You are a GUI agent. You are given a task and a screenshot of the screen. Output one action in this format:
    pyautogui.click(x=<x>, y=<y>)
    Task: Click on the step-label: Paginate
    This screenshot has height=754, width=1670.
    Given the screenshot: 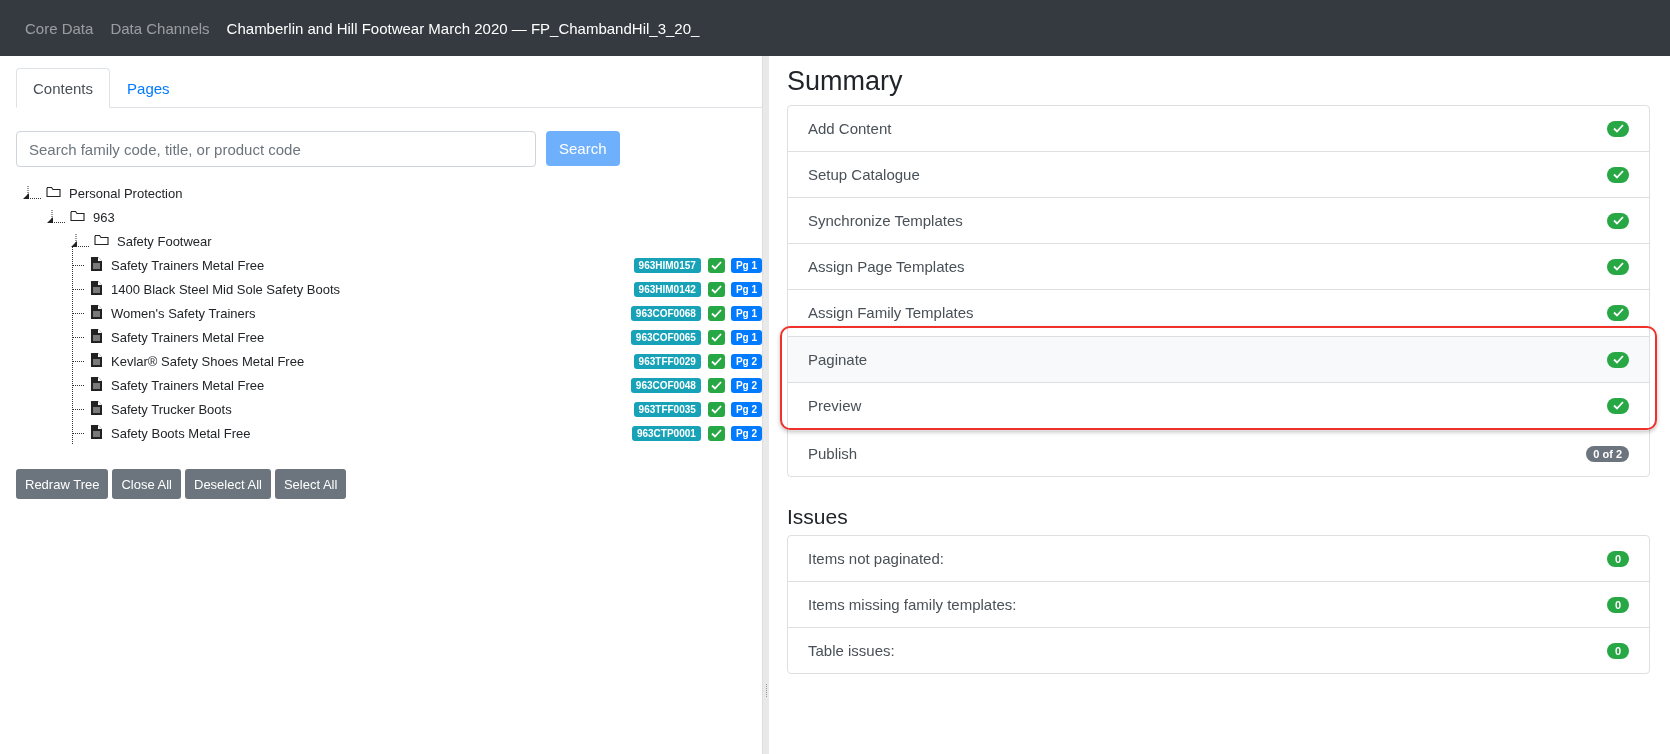 What is the action you would take?
    pyautogui.click(x=838, y=359)
    